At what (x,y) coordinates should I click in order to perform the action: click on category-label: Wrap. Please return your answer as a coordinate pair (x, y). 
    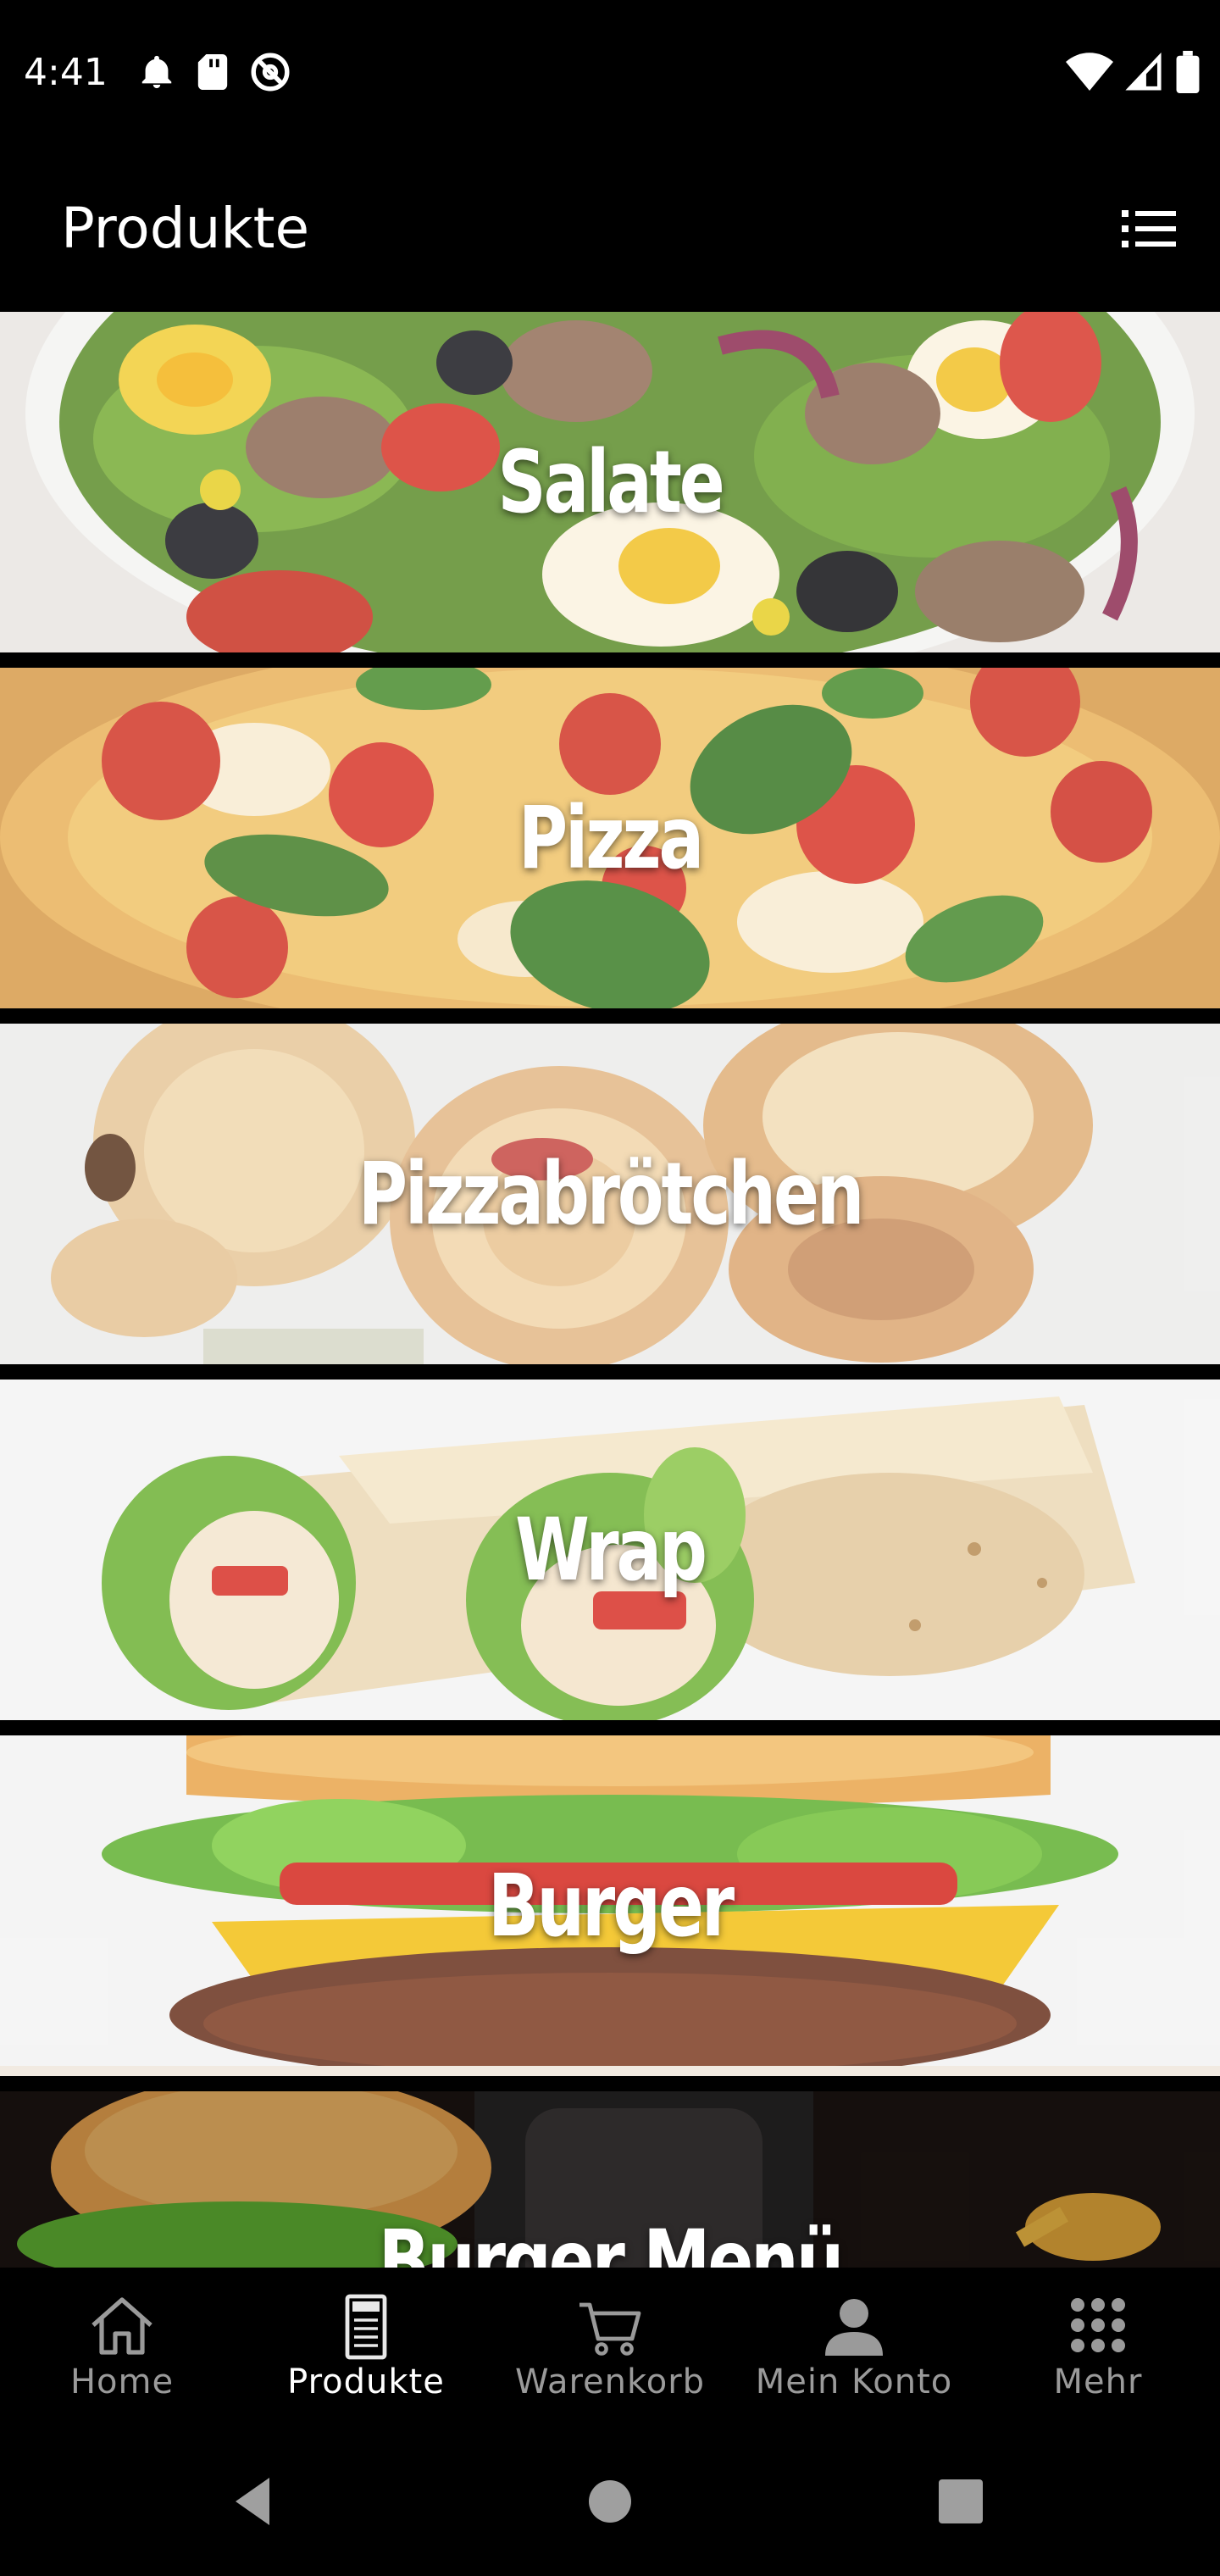
    Looking at the image, I should click on (611, 1550).